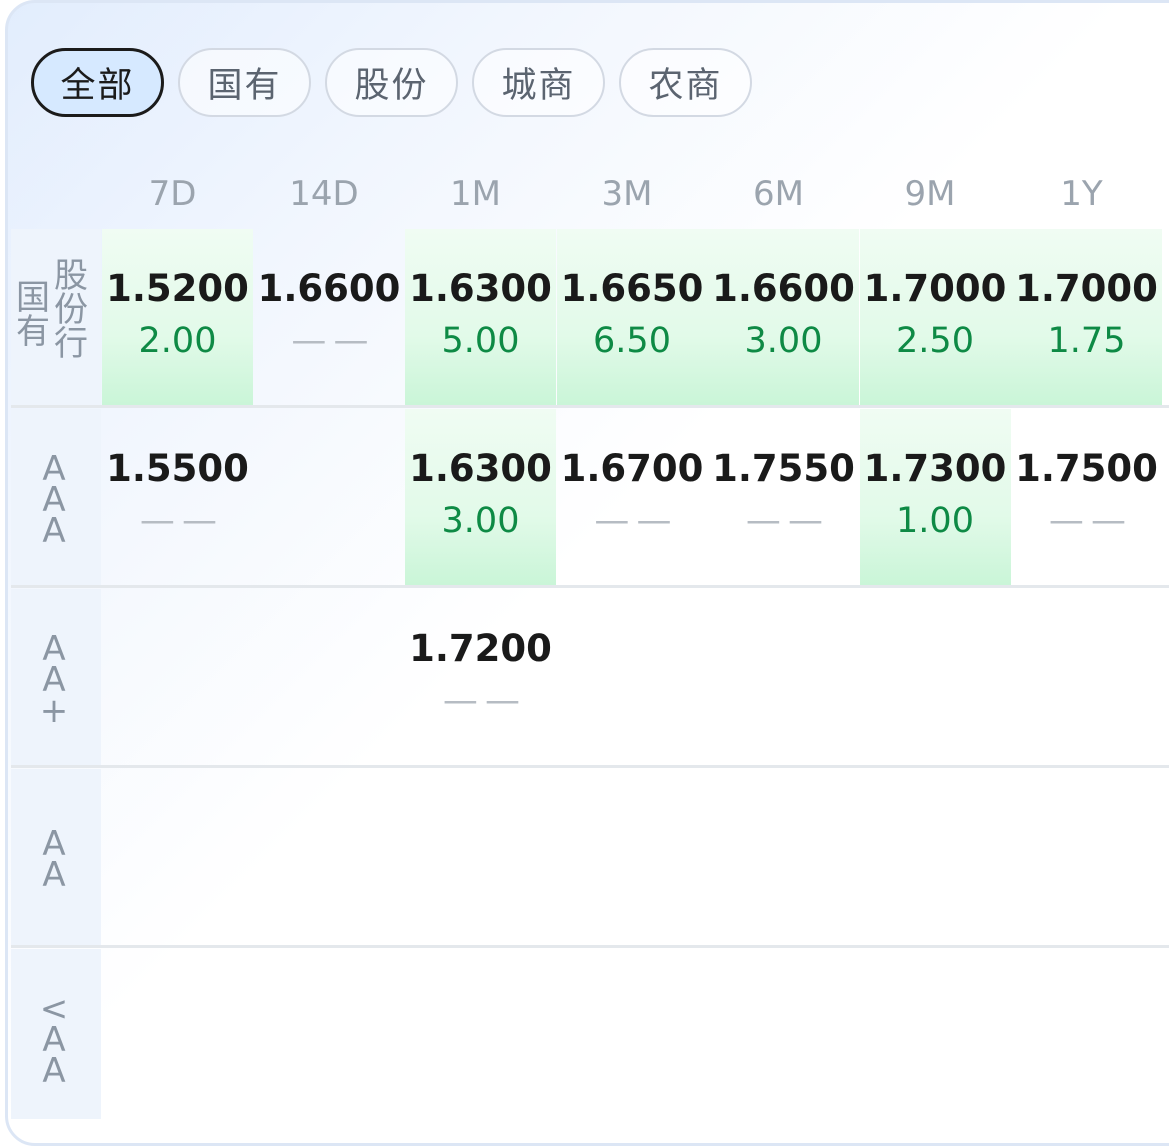 This screenshot has height=1146, width=1169. What do you see at coordinates (475, 194) in the screenshot?
I see `tenor-header-1m: 1M` at bounding box center [475, 194].